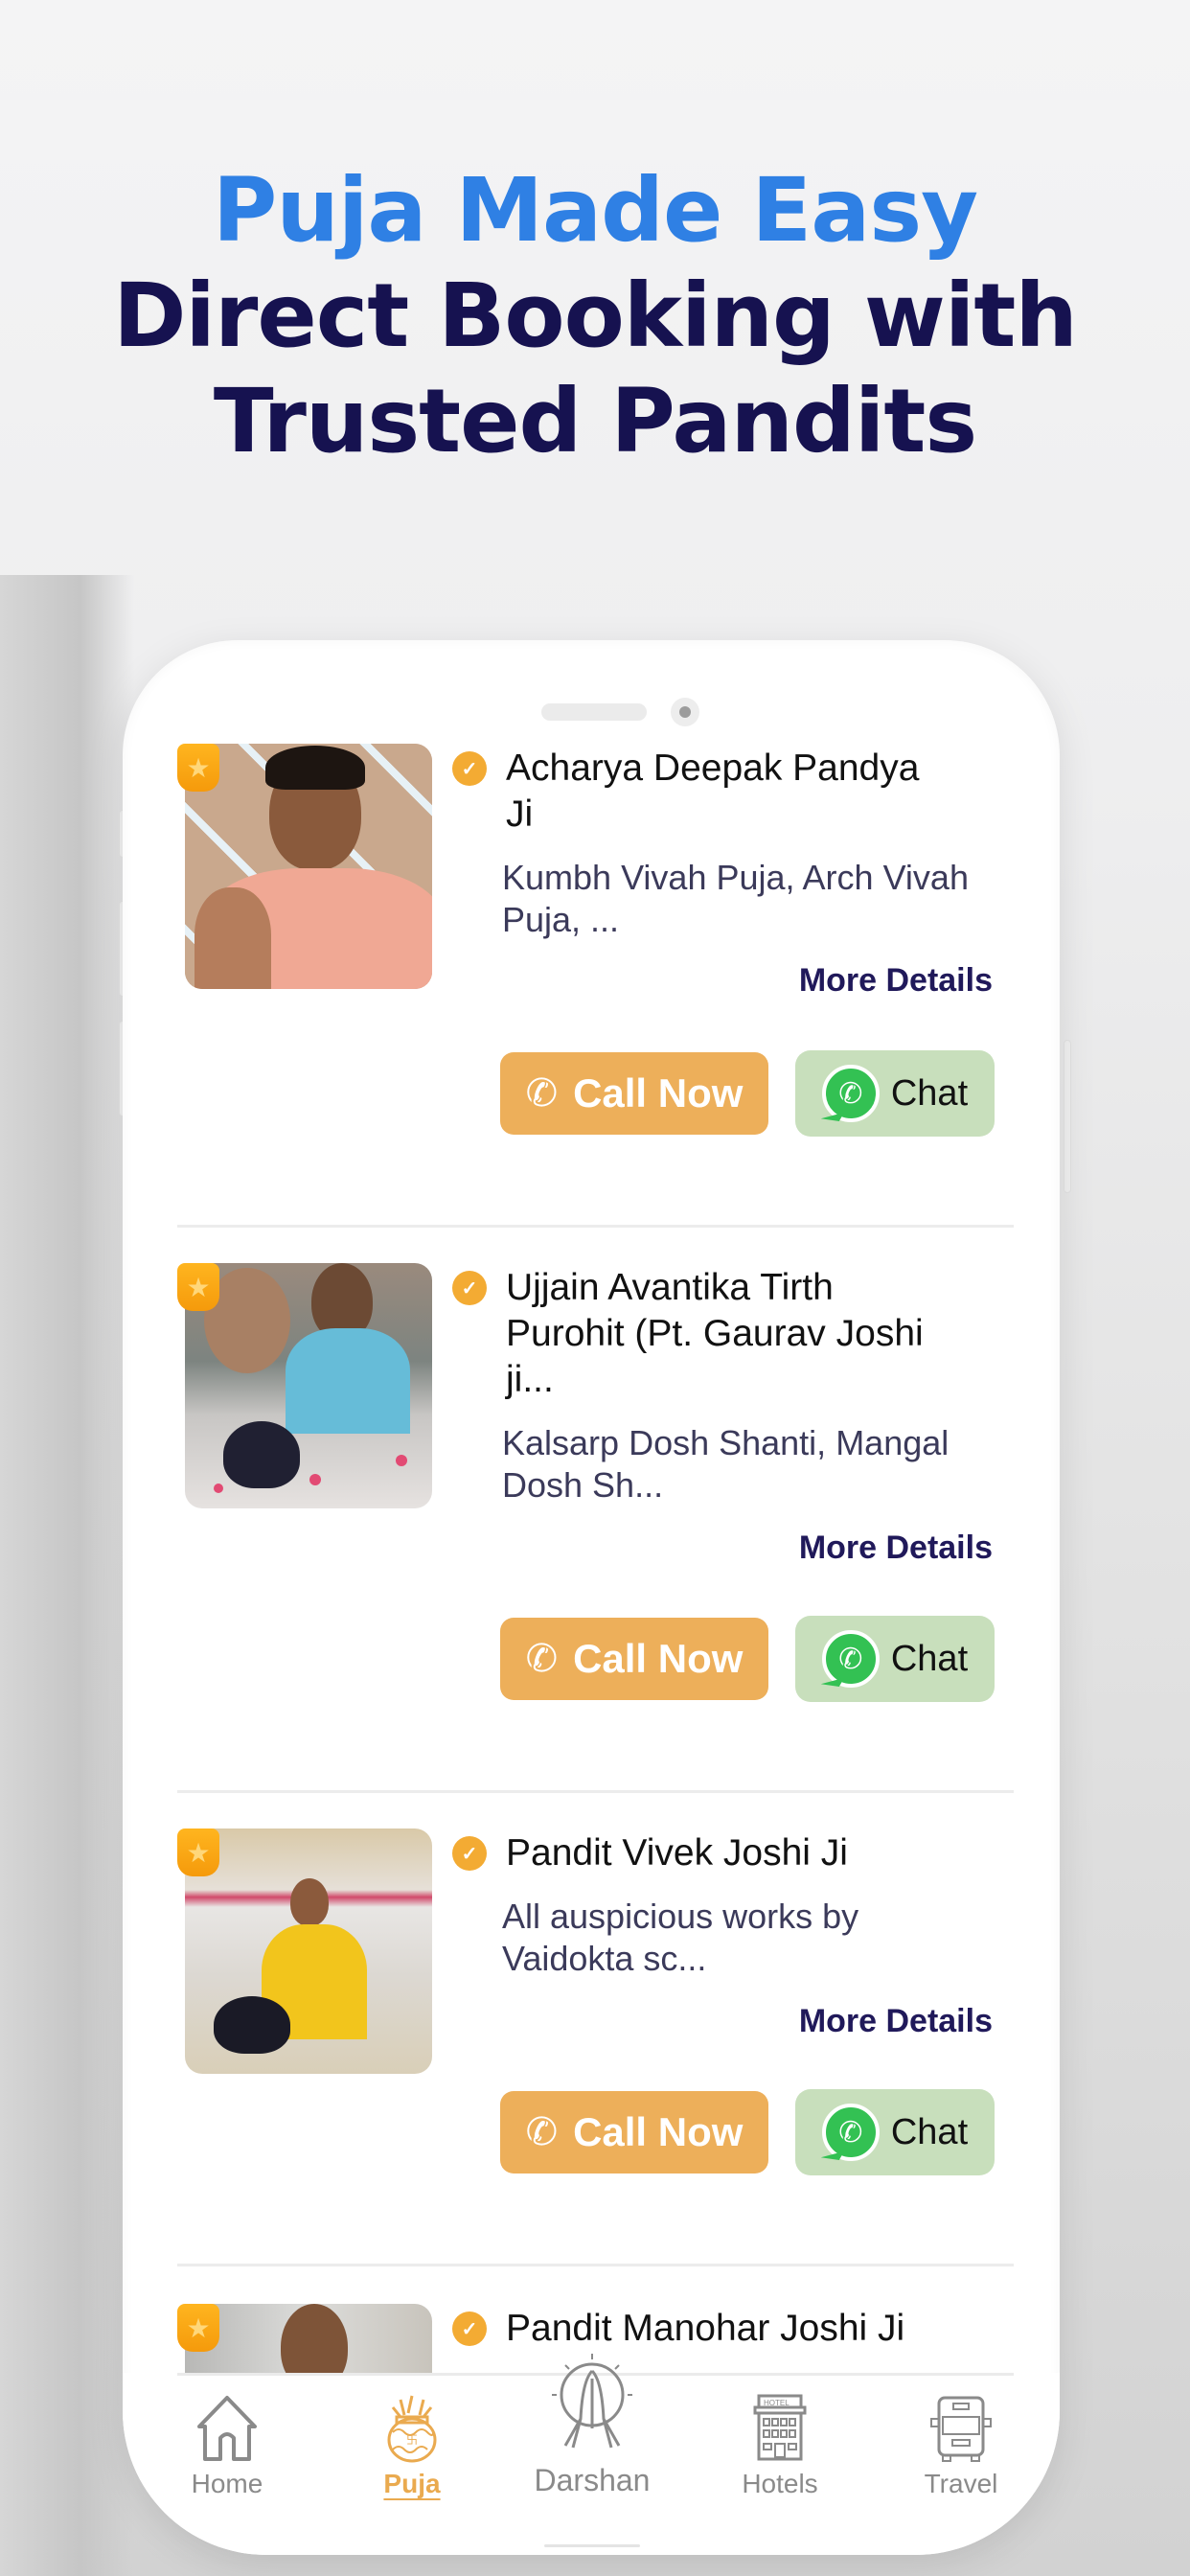  I want to click on nav-label: Darshan, so click(592, 2480).